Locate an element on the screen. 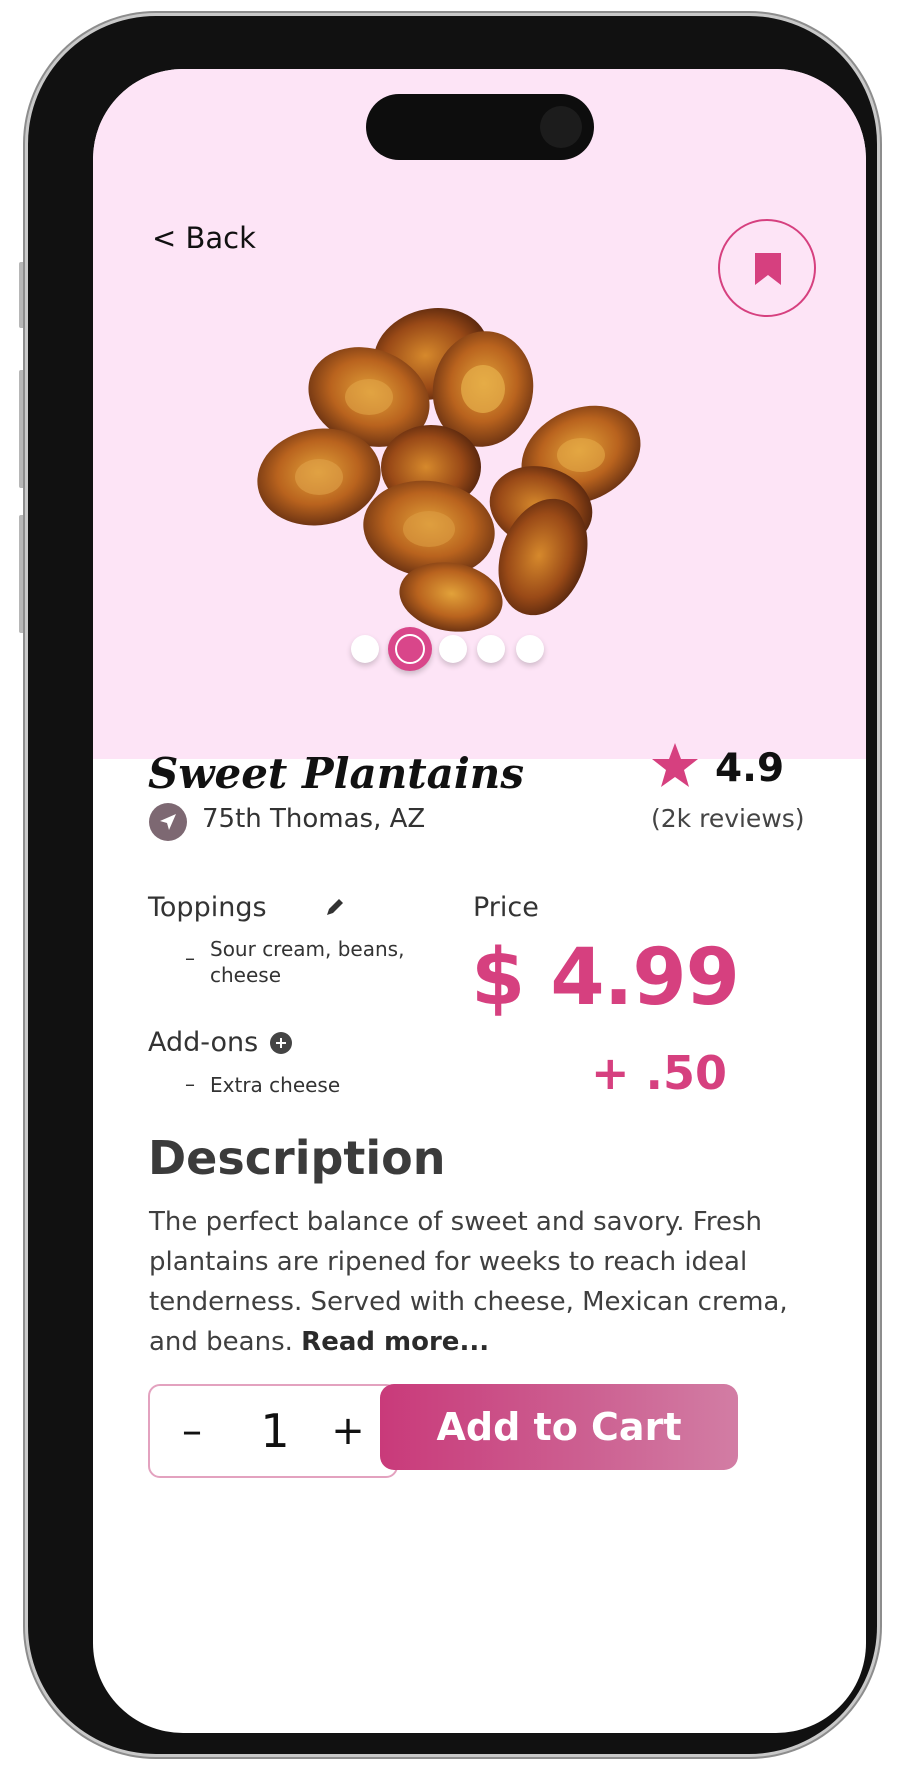  product-title: Sweet Plantains is located at coordinates (336, 773).